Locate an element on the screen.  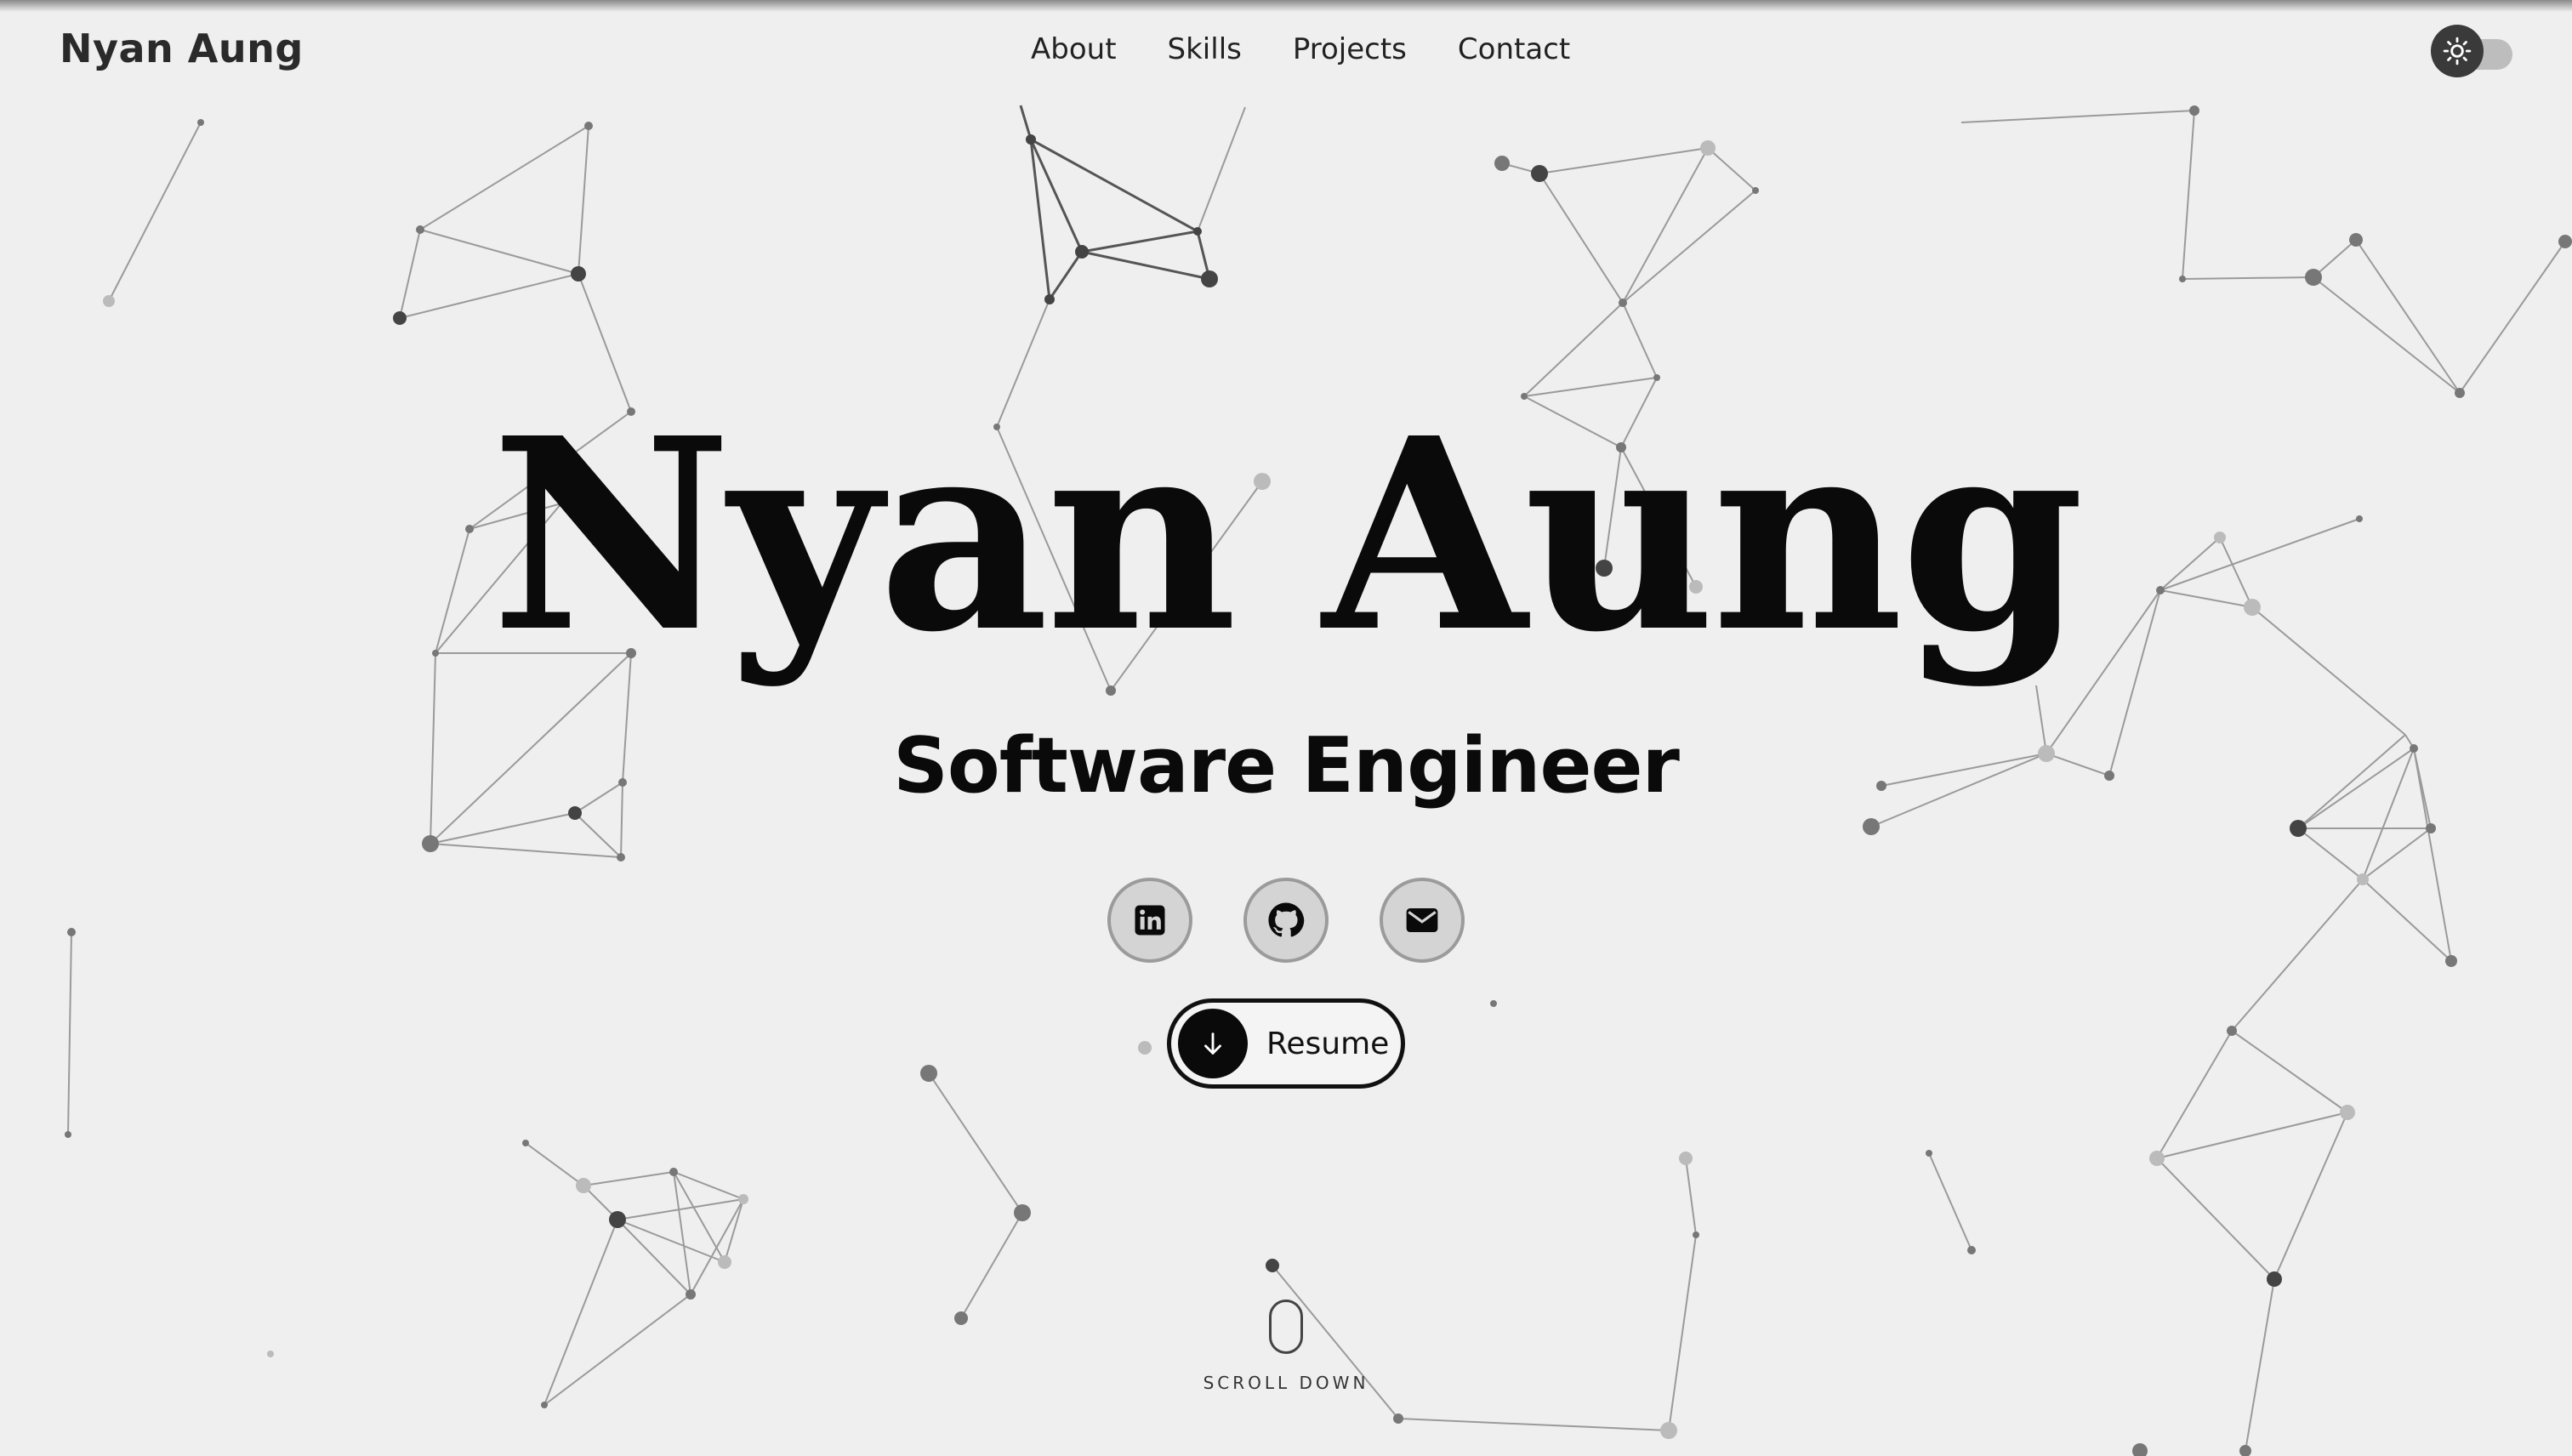
linkedin-icon is located at coordinates (1150, 920).